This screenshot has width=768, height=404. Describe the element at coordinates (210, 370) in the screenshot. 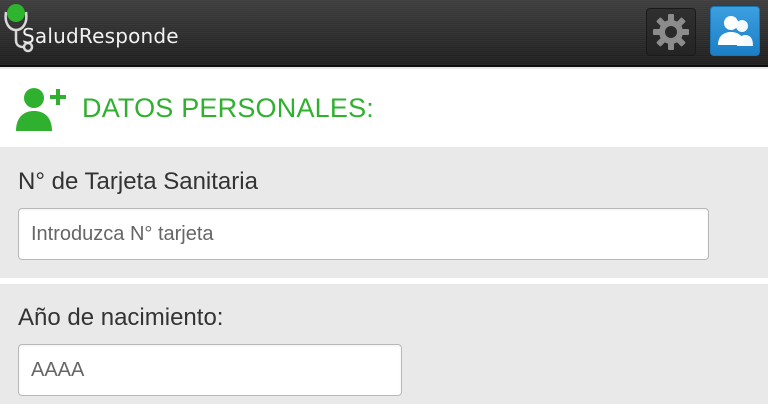

I see `birth-year-input` at that location.